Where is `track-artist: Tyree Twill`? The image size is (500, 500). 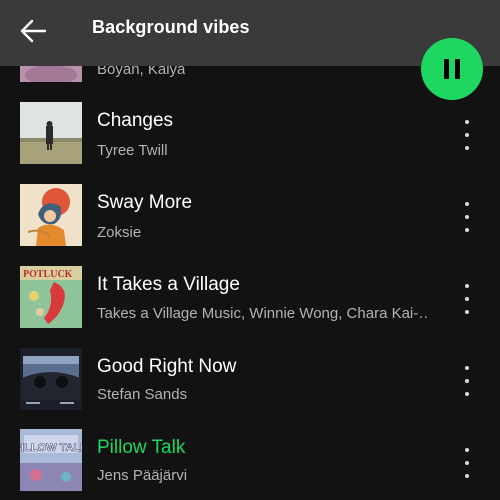
track-artist: Tyree Twill is located at coordinates (132, 150).